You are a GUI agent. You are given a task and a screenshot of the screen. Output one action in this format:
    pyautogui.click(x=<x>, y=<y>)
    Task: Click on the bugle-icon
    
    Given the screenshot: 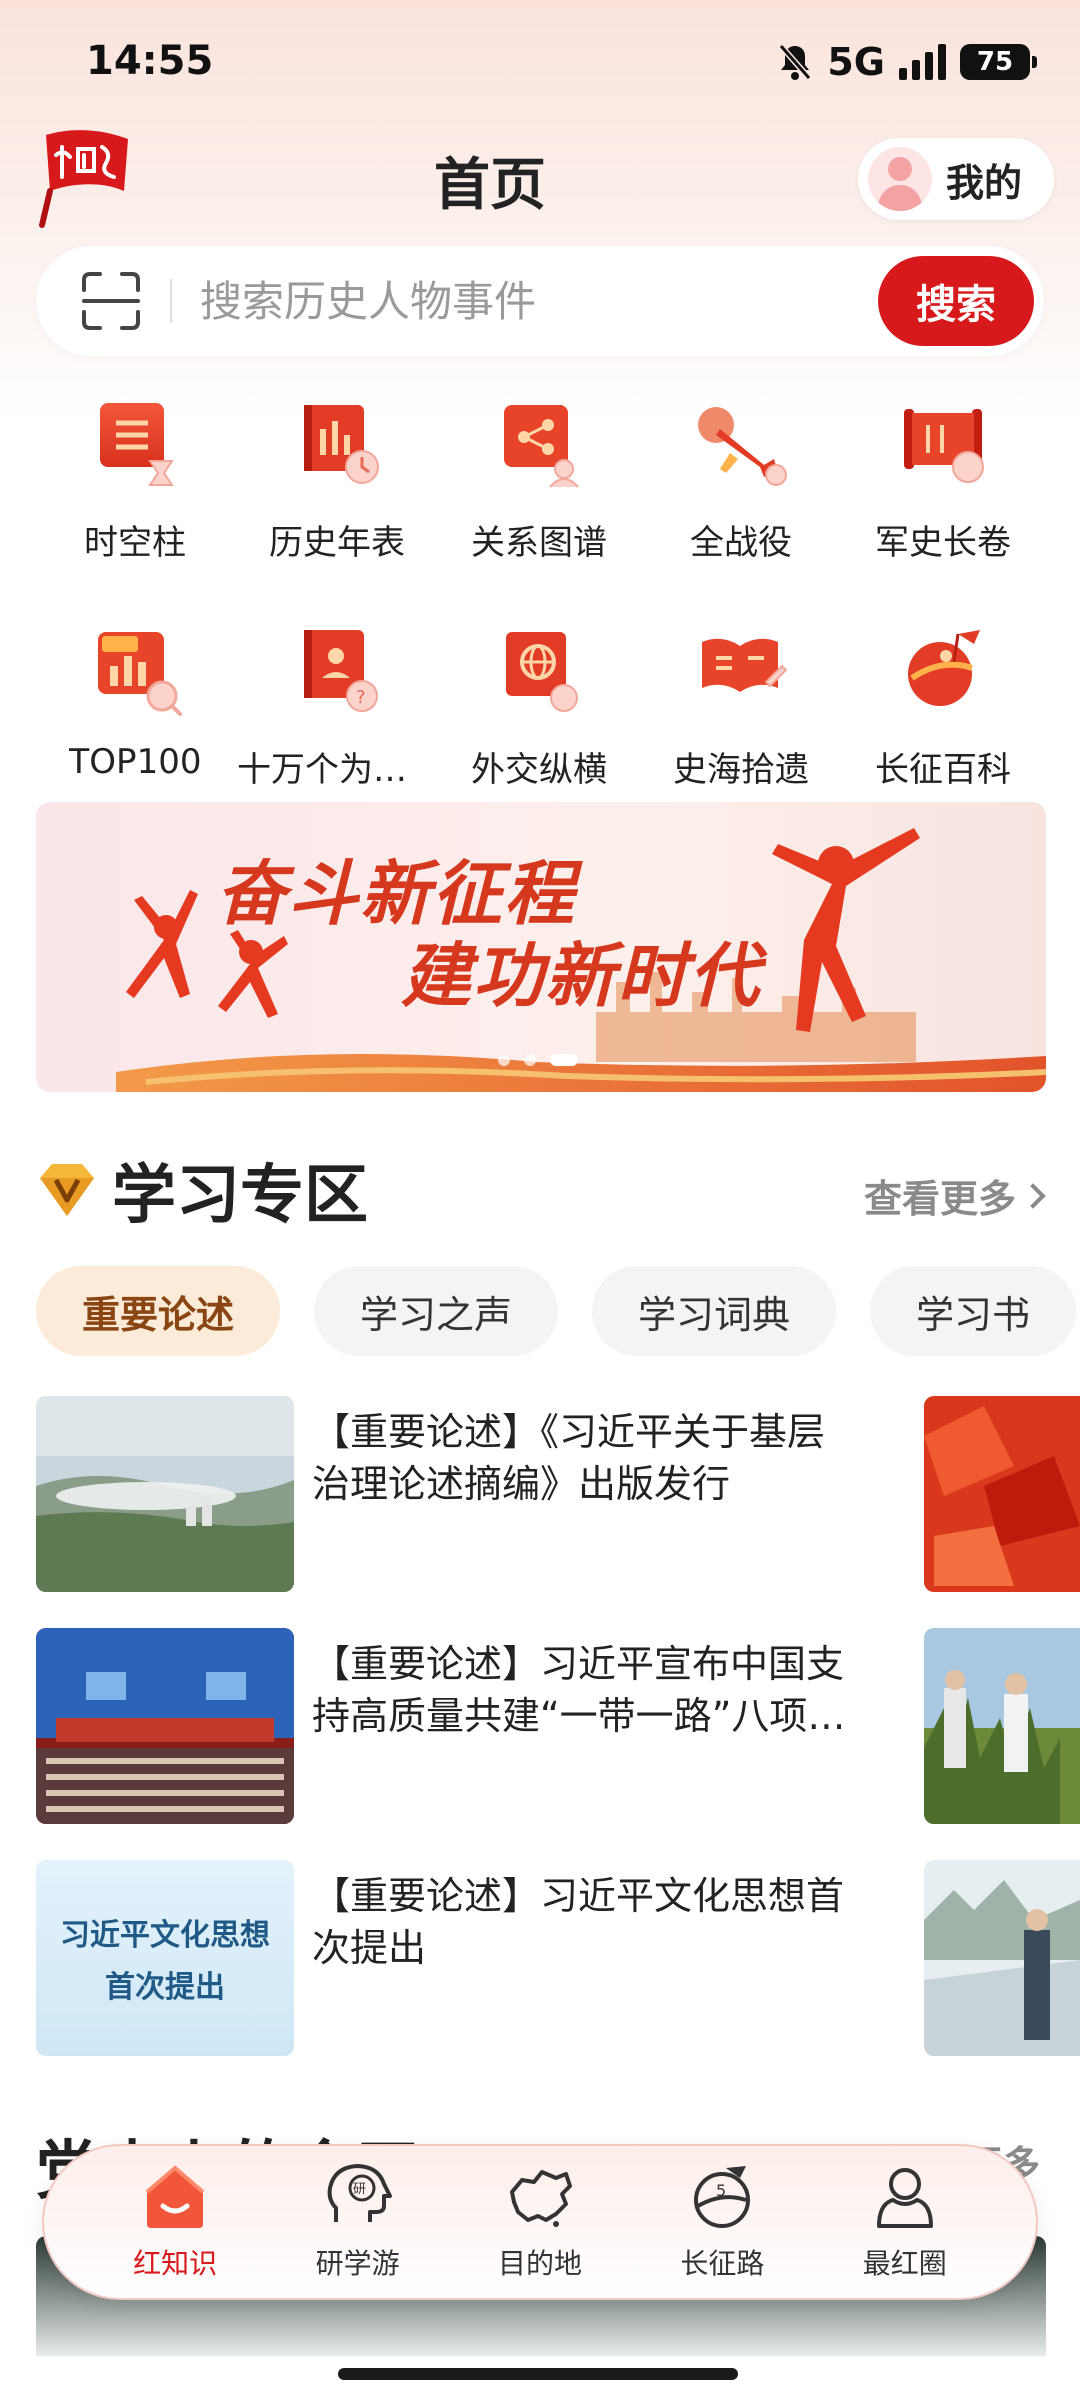 What is the action you would take?
    pyautogui.click(x=742, y=446)
    